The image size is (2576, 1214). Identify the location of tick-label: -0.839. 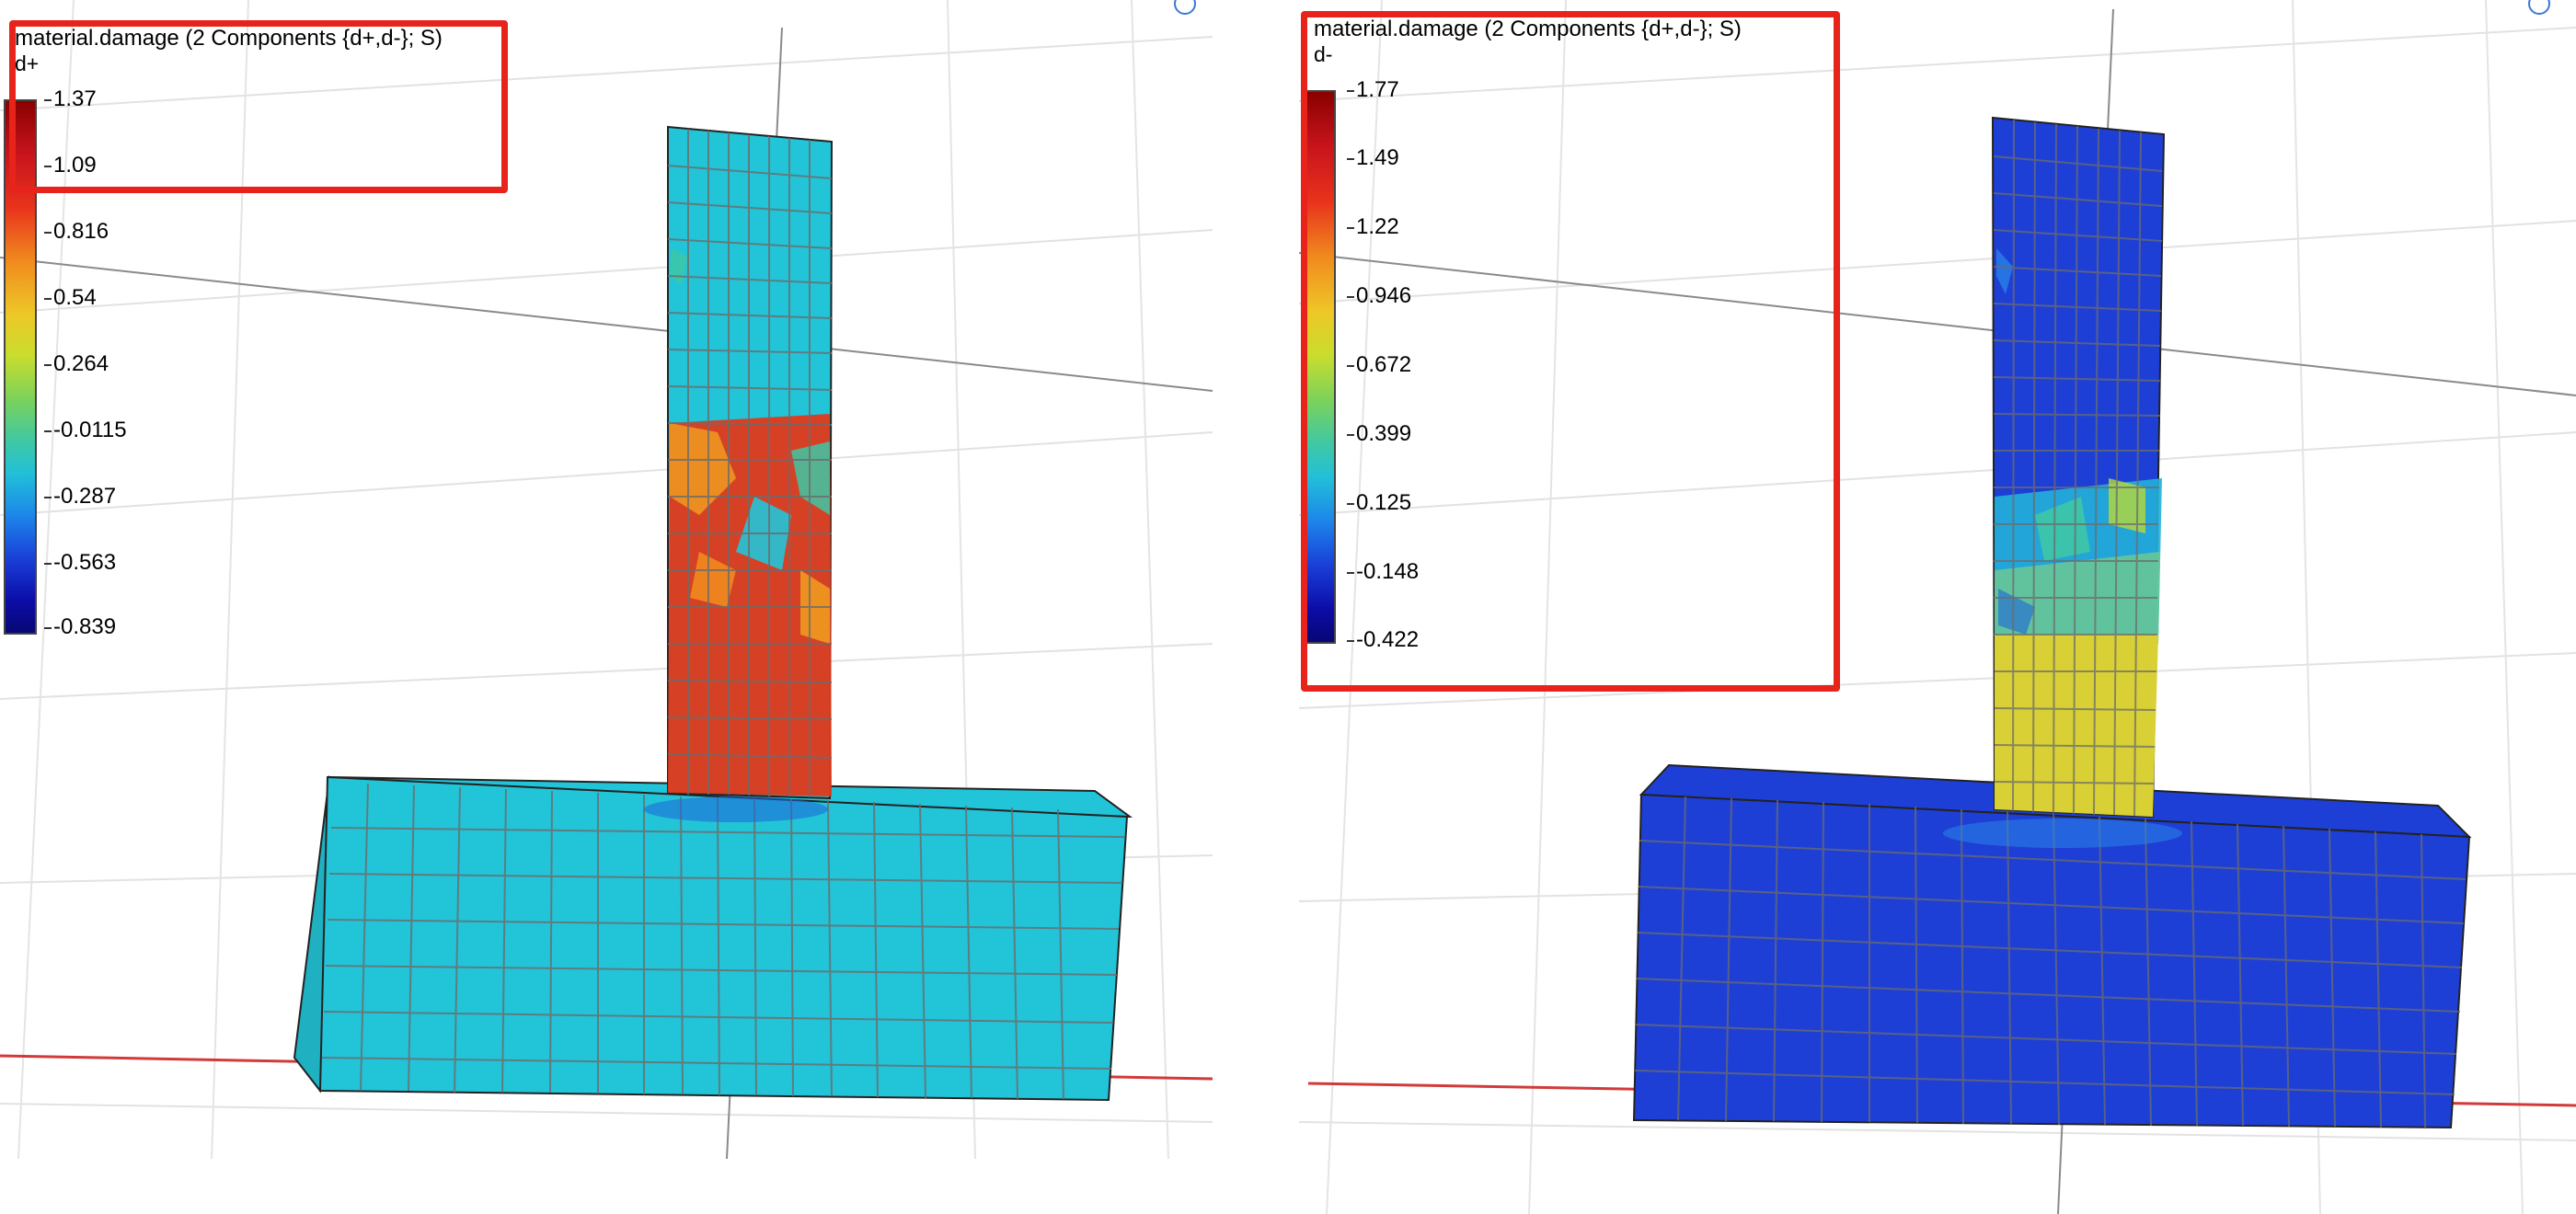
(80, 627).